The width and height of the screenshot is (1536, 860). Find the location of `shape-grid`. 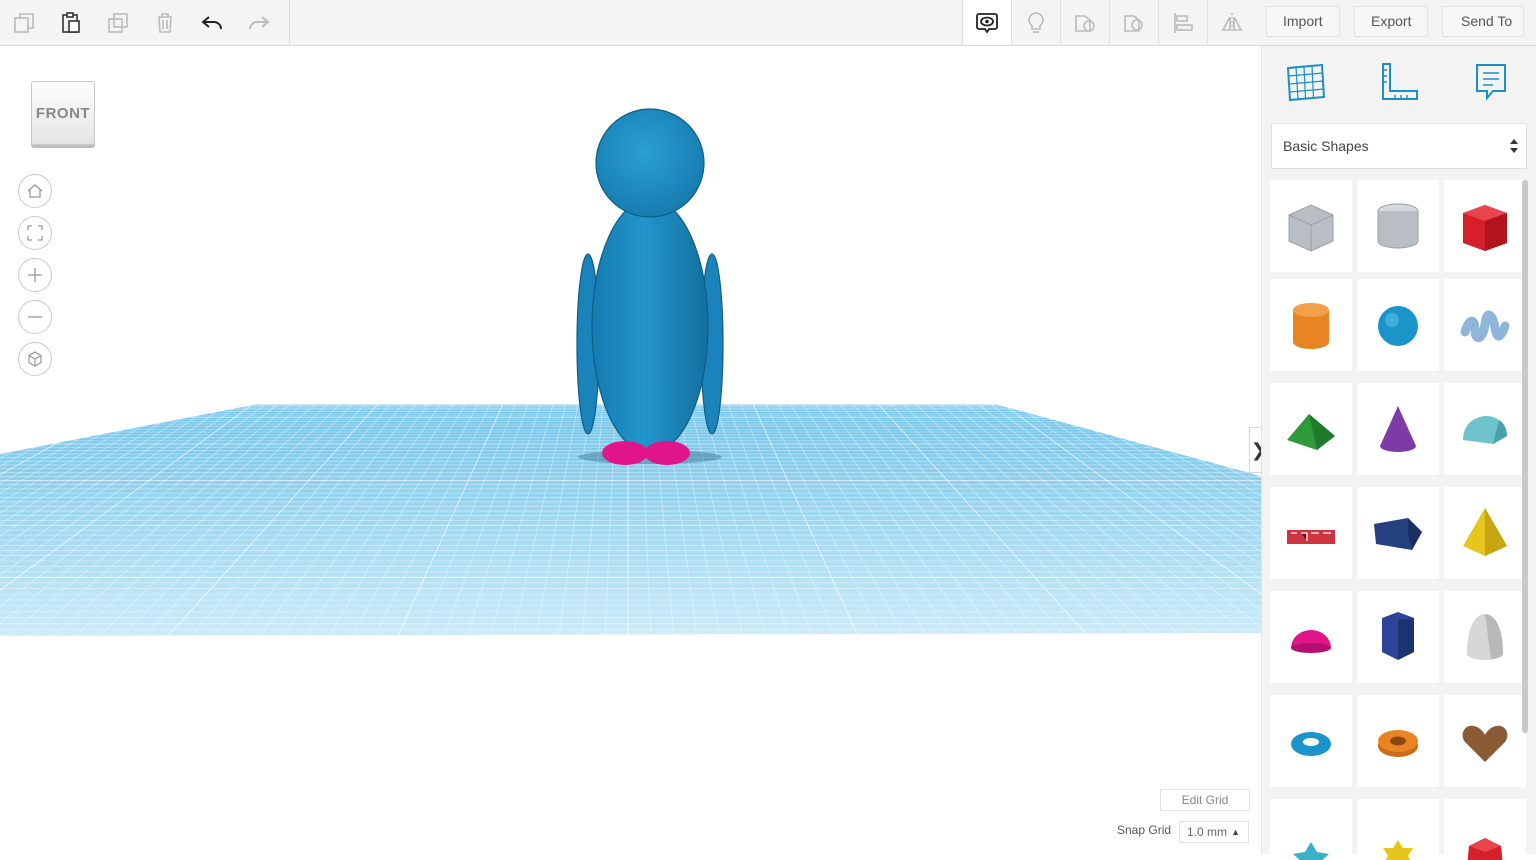

shape-grid is located at coordinates (1398, 520).